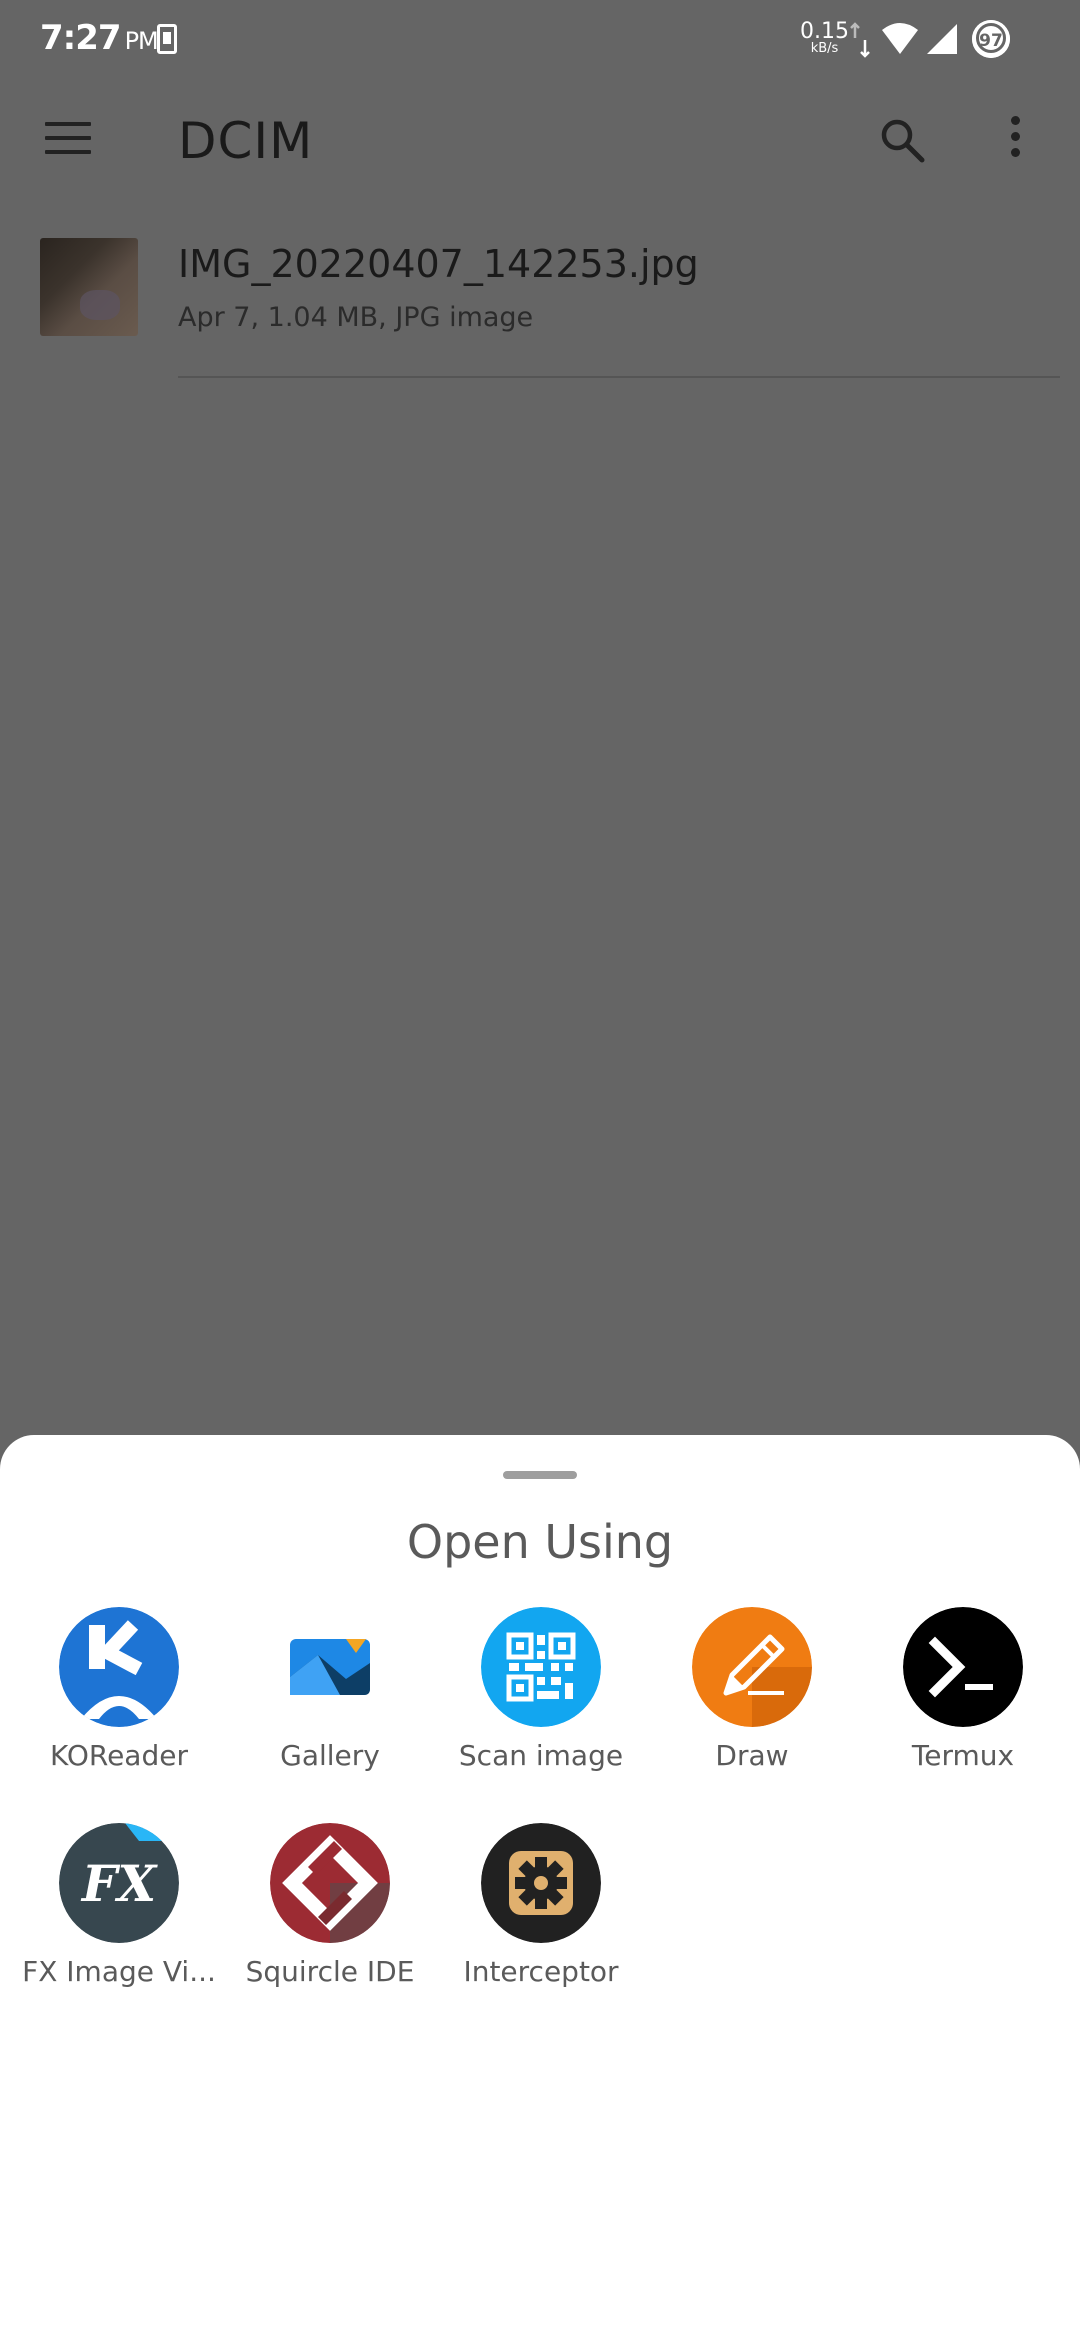  I want to click on svg-text: FX, so click(119, 1883).